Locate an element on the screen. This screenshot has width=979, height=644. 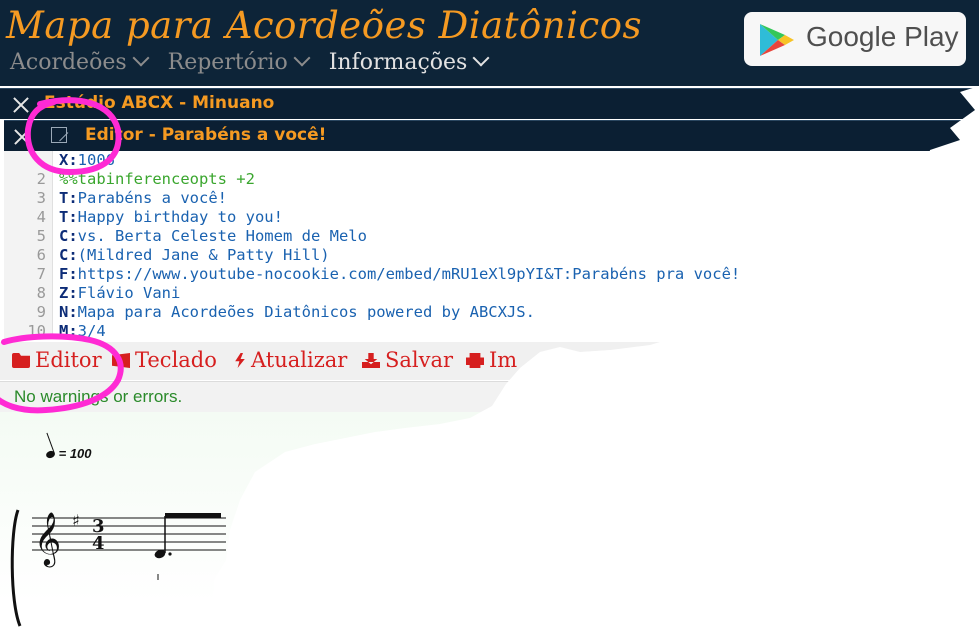
editor-title: Editor - Parabéns a você! is located at coordinates (206, 135).